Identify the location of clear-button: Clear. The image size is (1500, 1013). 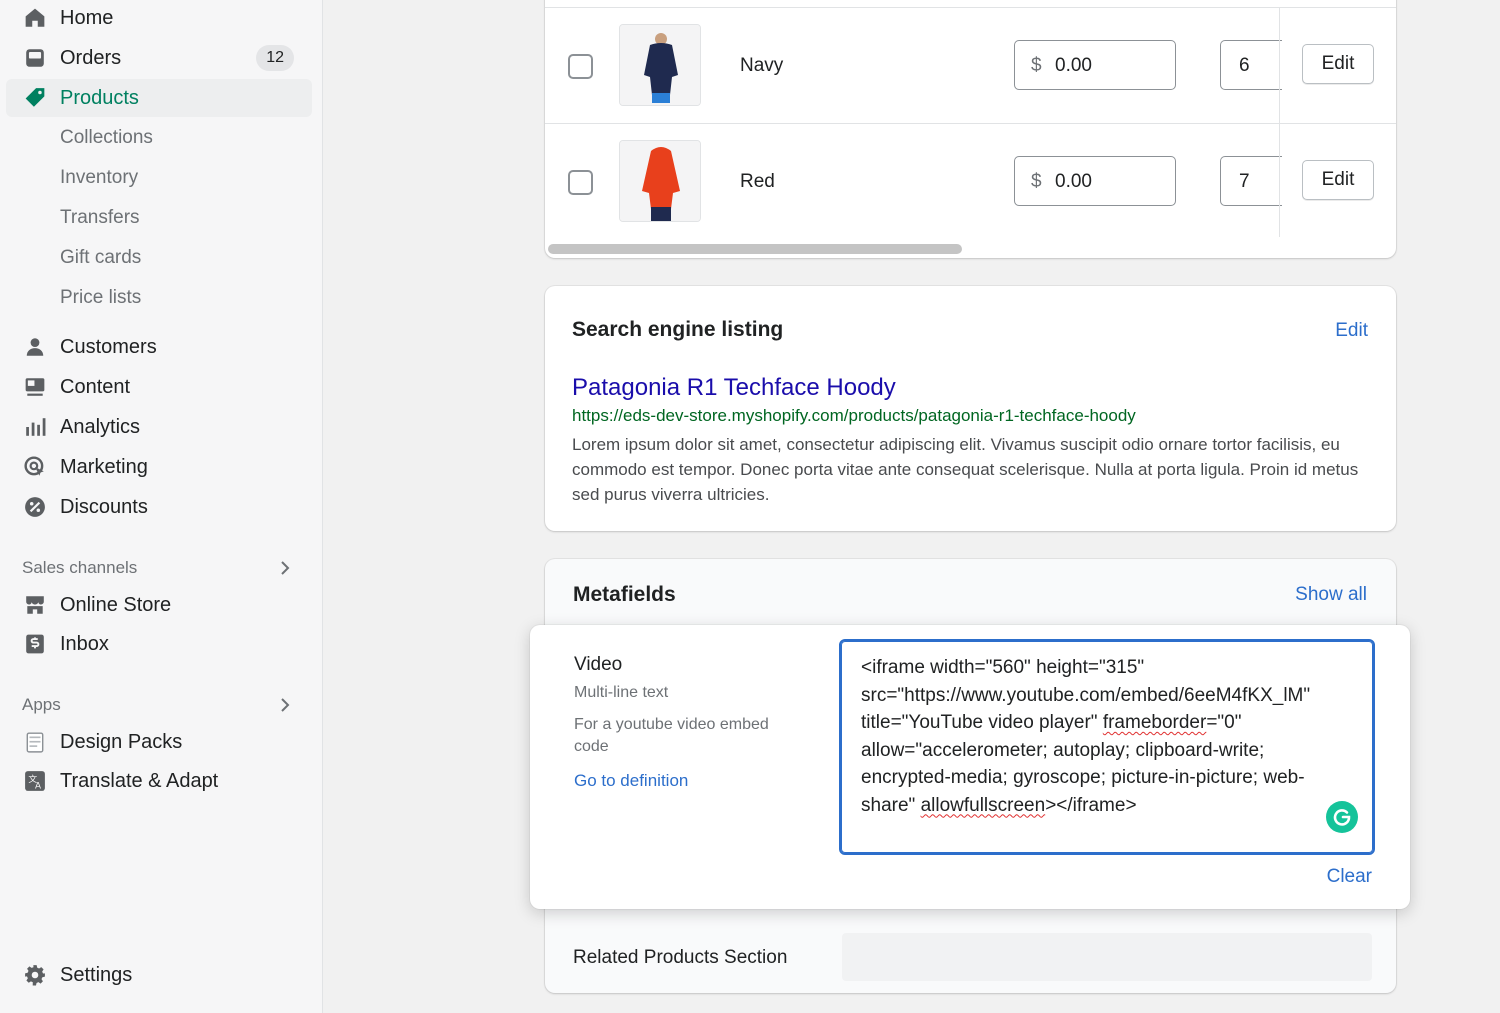
(1349, 877).